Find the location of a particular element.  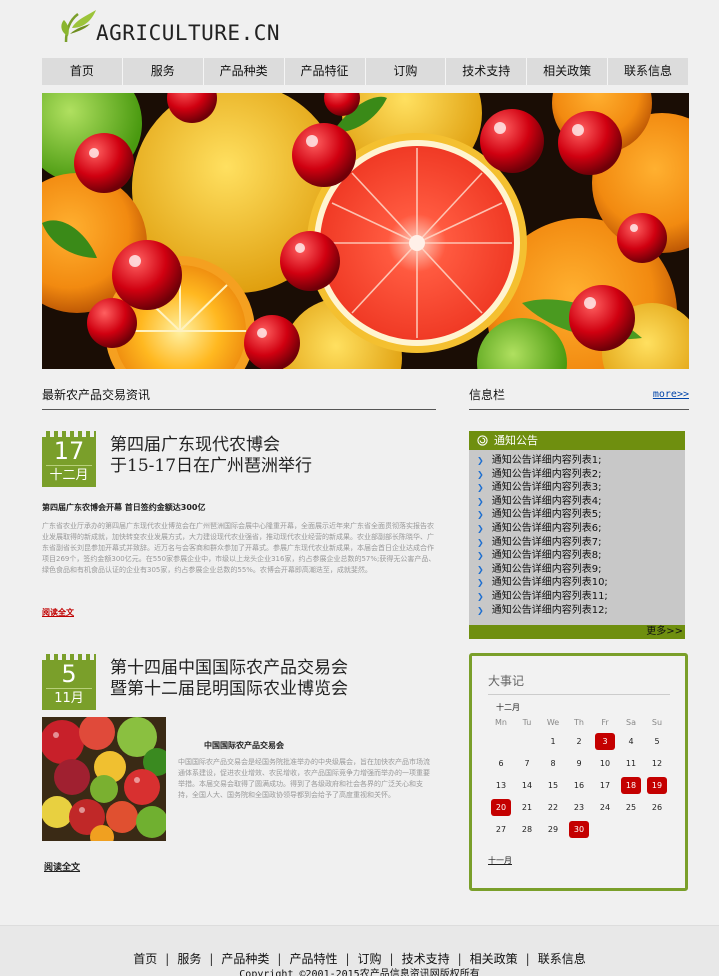

calendar-day-number: 12 is located at coordinates (657, 763).